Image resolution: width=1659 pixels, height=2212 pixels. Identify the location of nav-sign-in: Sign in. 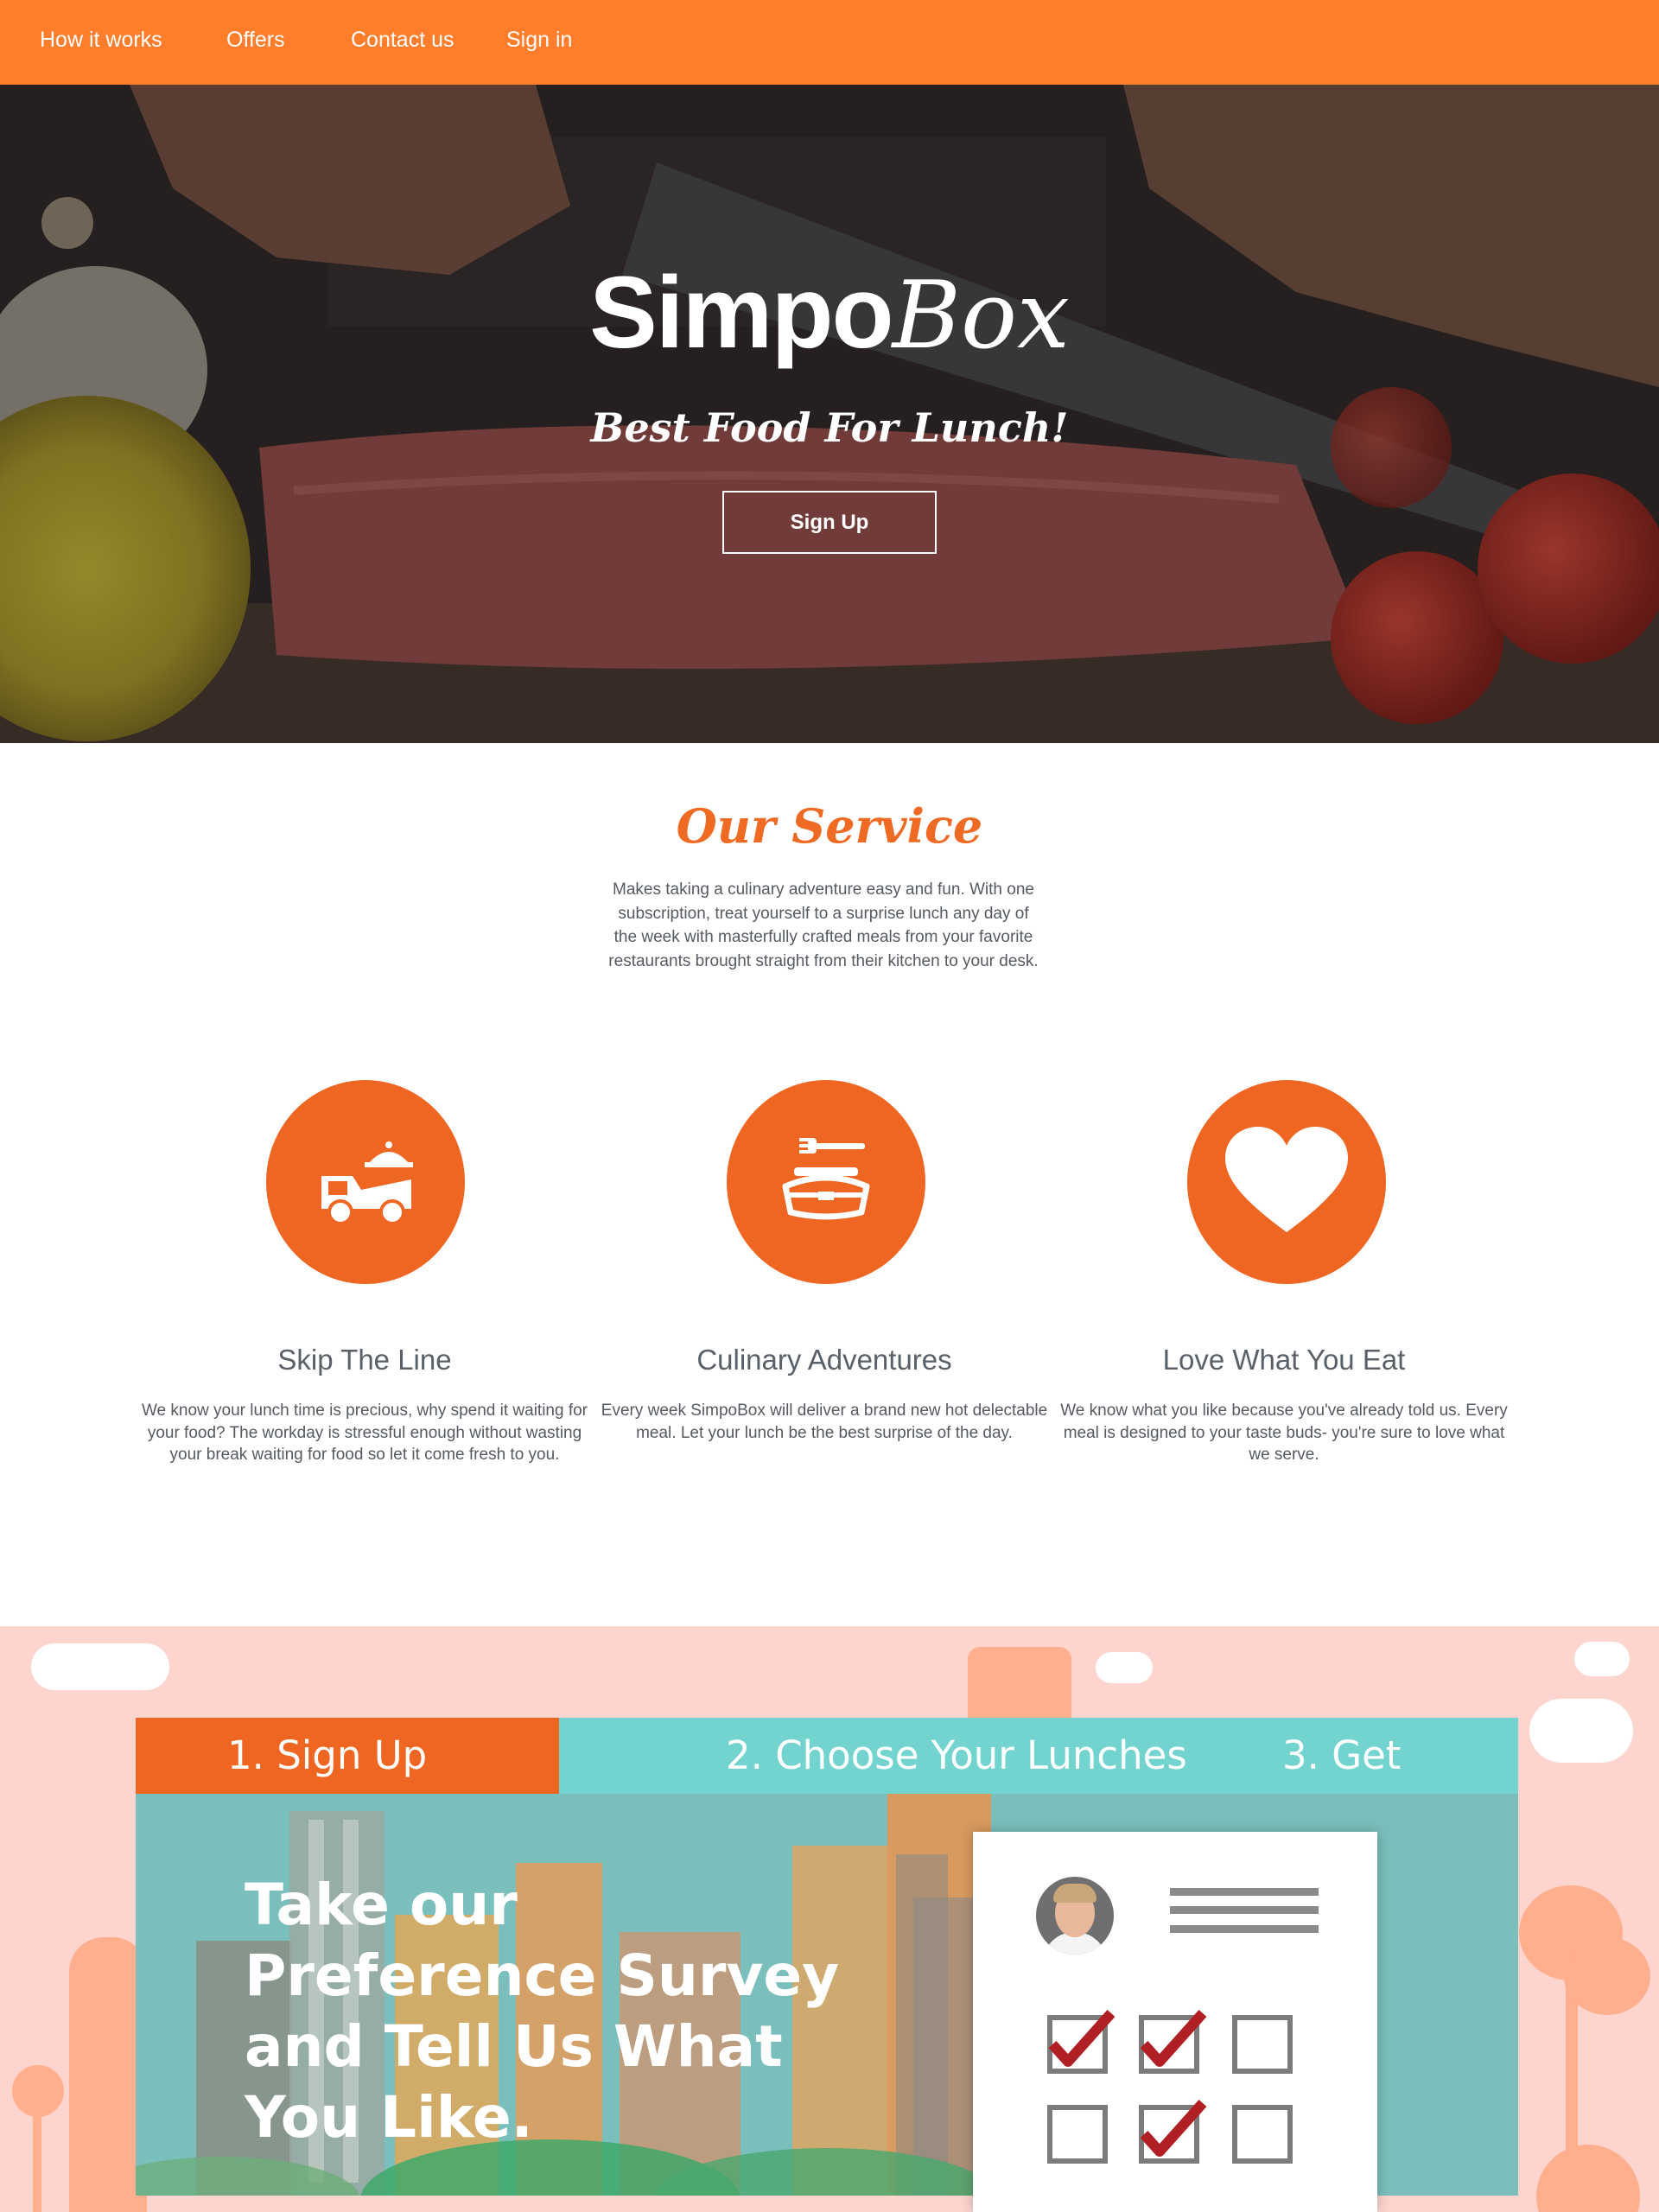
(539, 40).